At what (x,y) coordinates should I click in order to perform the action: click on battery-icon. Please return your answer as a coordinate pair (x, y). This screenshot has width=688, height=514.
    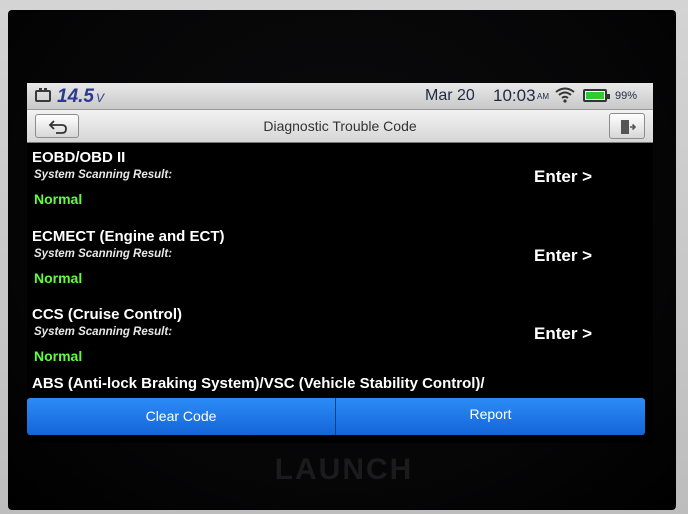
    Looking at the image, I should click on (596, 95).